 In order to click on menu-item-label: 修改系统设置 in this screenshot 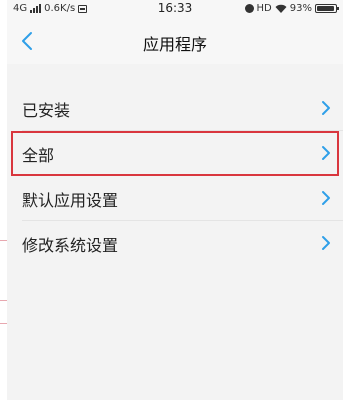, I will do `click(70, 245)`.